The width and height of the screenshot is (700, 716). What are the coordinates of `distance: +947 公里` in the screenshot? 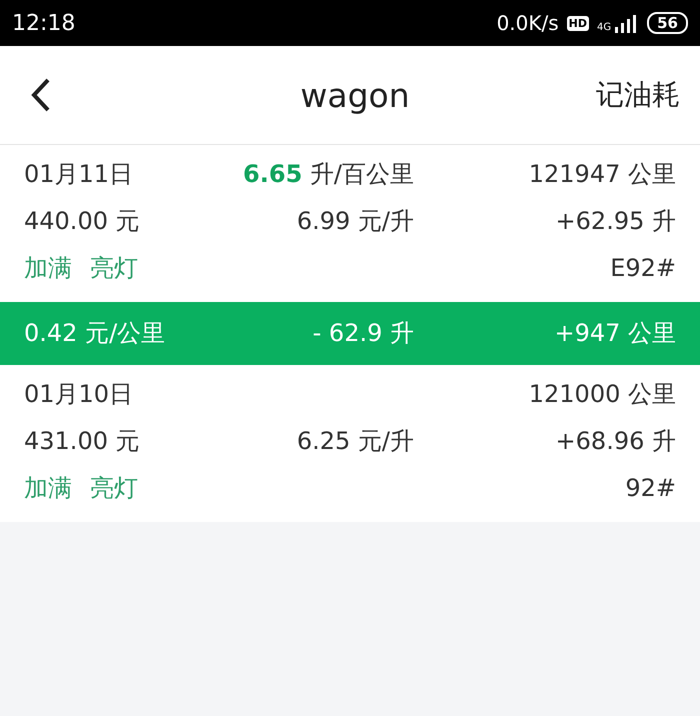 It's located at (614, 333).